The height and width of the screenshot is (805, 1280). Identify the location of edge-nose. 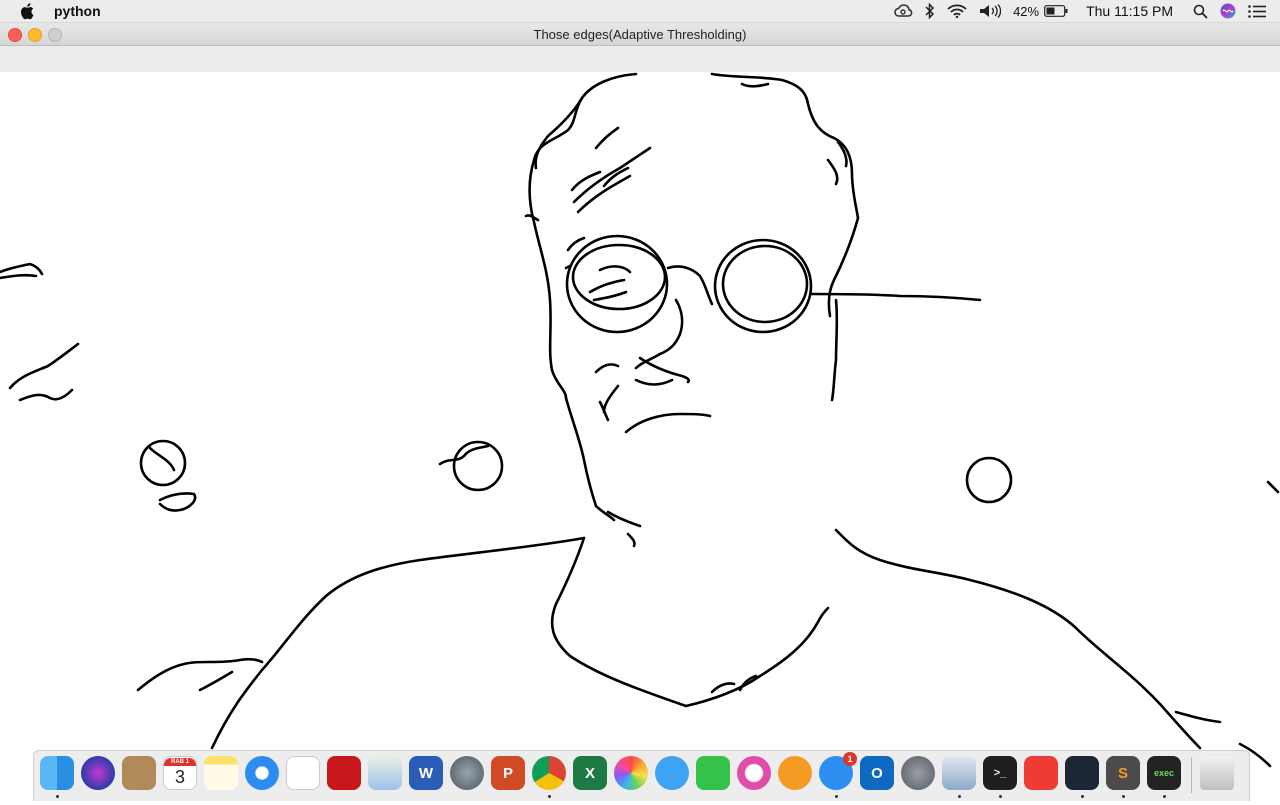
(662, 341).